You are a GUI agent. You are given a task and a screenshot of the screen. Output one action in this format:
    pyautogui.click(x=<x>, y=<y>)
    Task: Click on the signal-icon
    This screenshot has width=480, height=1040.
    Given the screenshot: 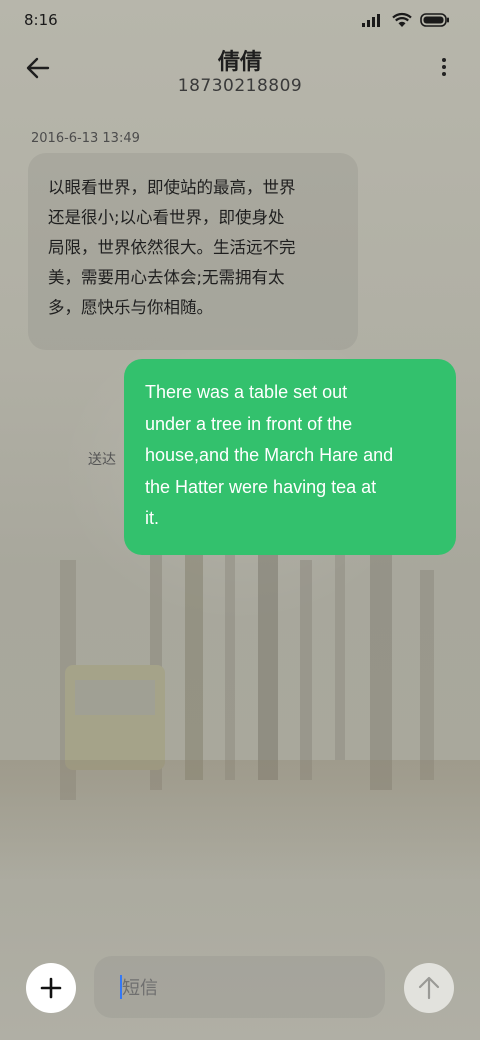 What is the action you would take?
    pyautogui.click(x=371, y=20)
    